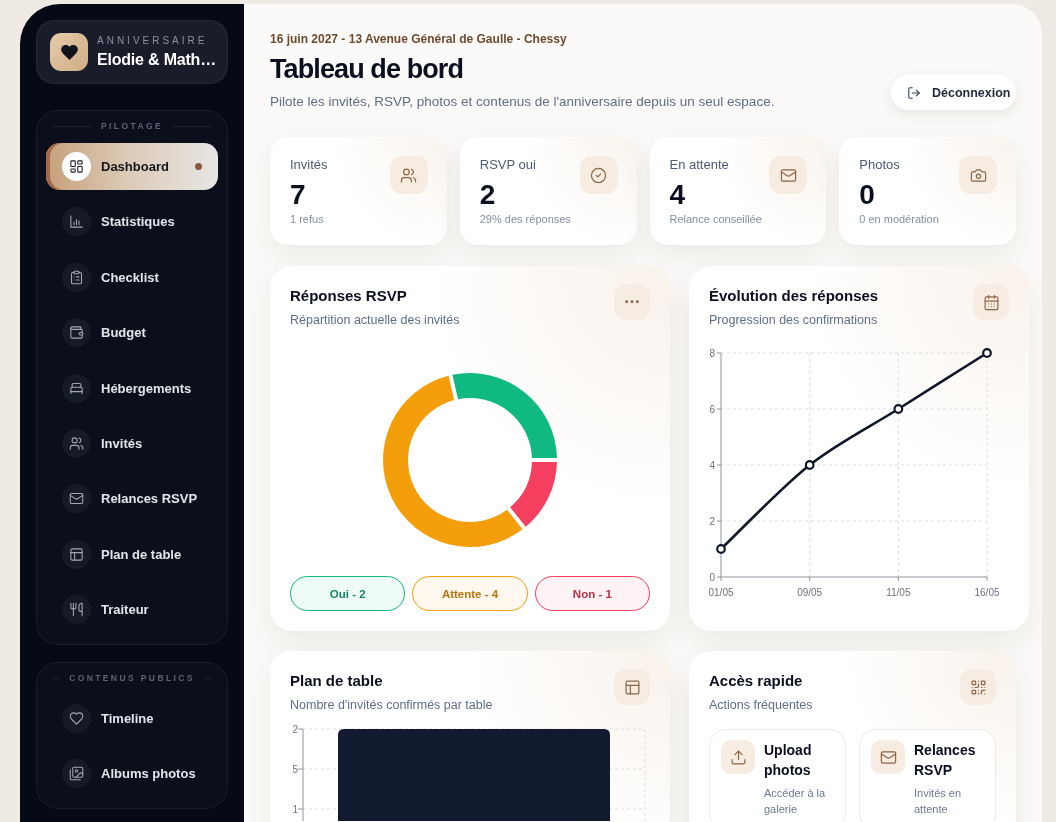 The image size is (1056, 822). Describe the element at coordinates (978, 687) in the screenshot. I see `qr-code-icon` at that location.